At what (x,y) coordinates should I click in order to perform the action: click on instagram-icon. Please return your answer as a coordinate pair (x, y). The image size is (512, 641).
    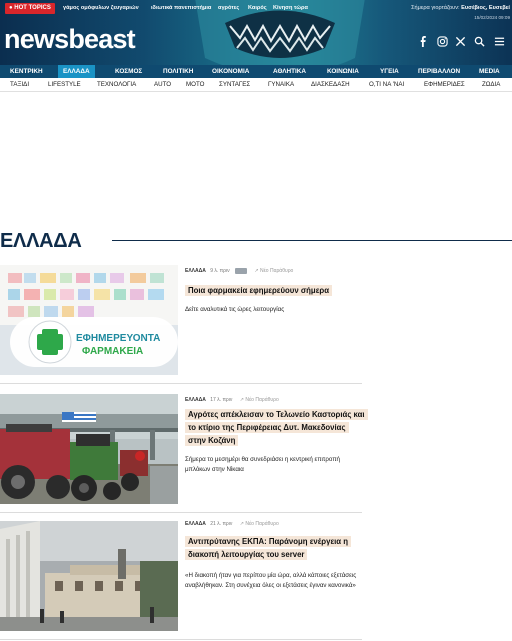
    Looking at the image, I should click on (442, 41).